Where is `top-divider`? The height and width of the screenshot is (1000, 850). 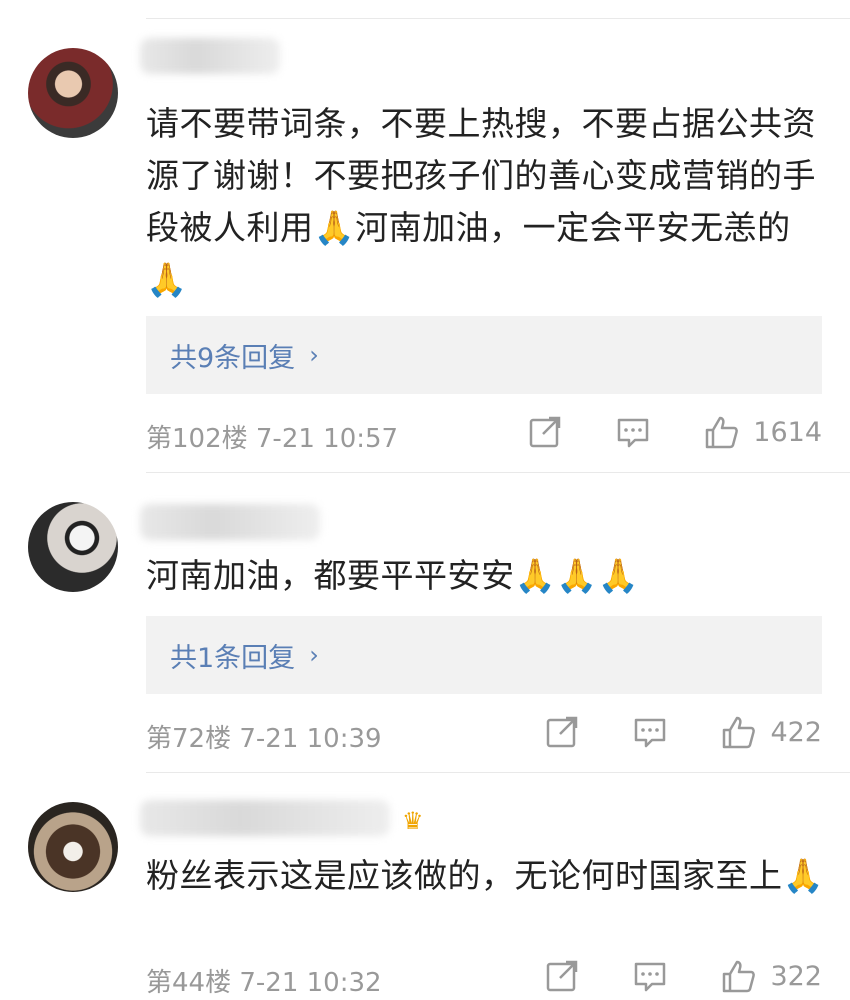
top-divider is located at coordinates (498, 18).